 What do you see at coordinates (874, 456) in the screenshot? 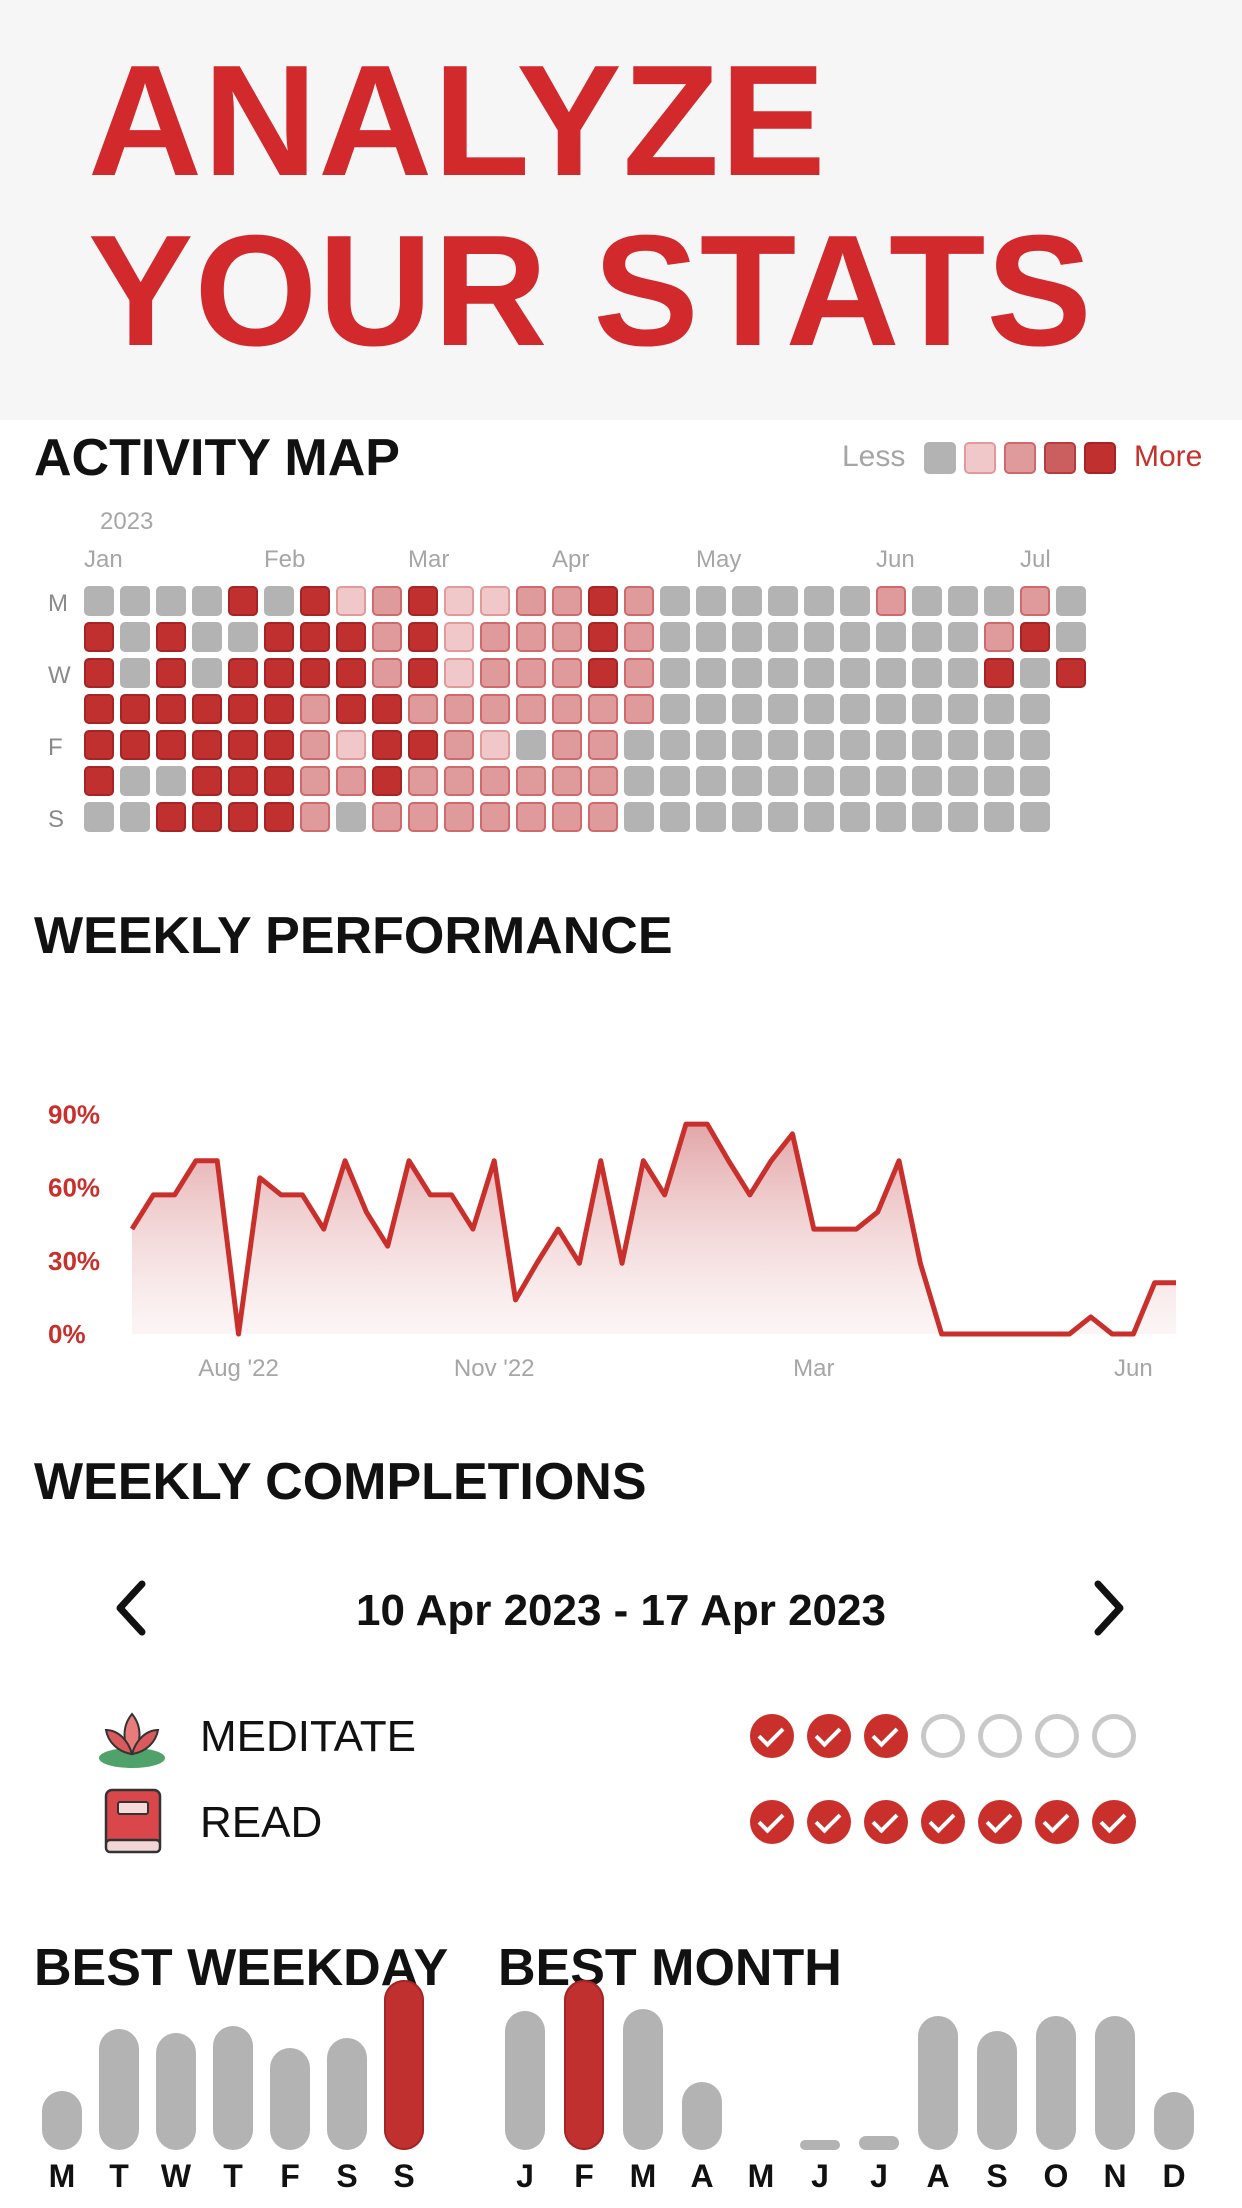
I see `legend-less: Less` at bounding box center [874, 456].